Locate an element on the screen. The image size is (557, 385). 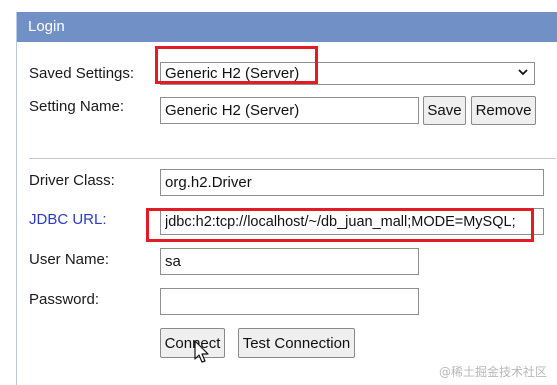
password-input is located at coordinates (289, 301).